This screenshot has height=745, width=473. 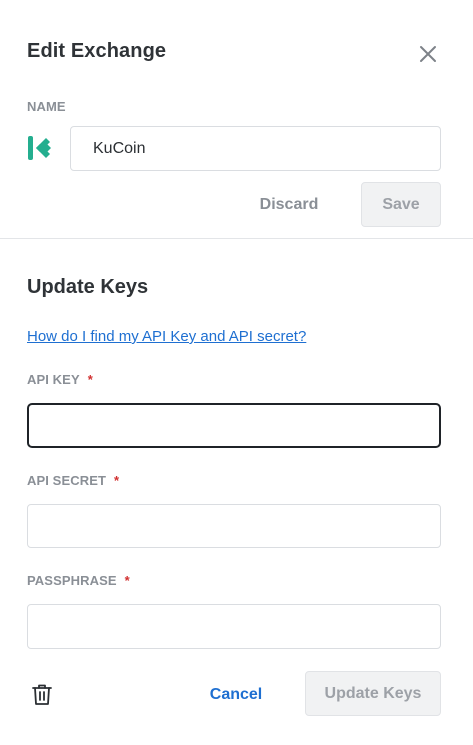 What do you see at coordinates (255, 148) in the screenshot?
I see `exchange-name-input` at bounding box center [255, 148].